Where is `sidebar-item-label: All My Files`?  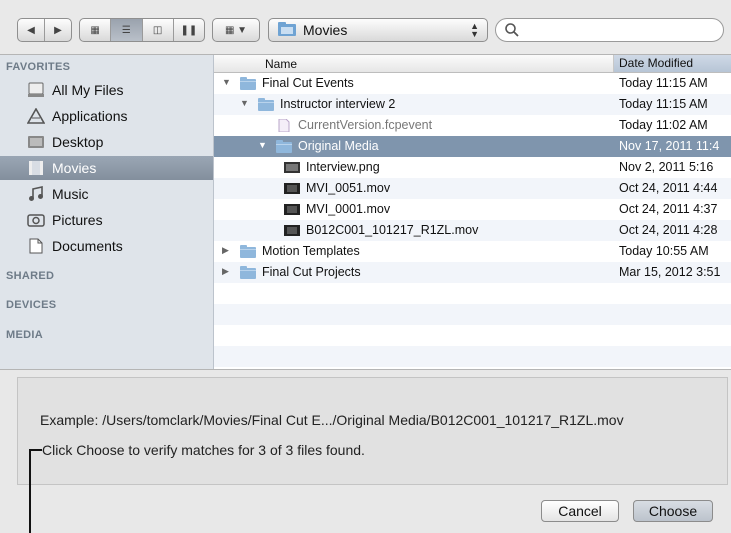 sidebar-item-label: All My Files is located at coordinates (88, 90).